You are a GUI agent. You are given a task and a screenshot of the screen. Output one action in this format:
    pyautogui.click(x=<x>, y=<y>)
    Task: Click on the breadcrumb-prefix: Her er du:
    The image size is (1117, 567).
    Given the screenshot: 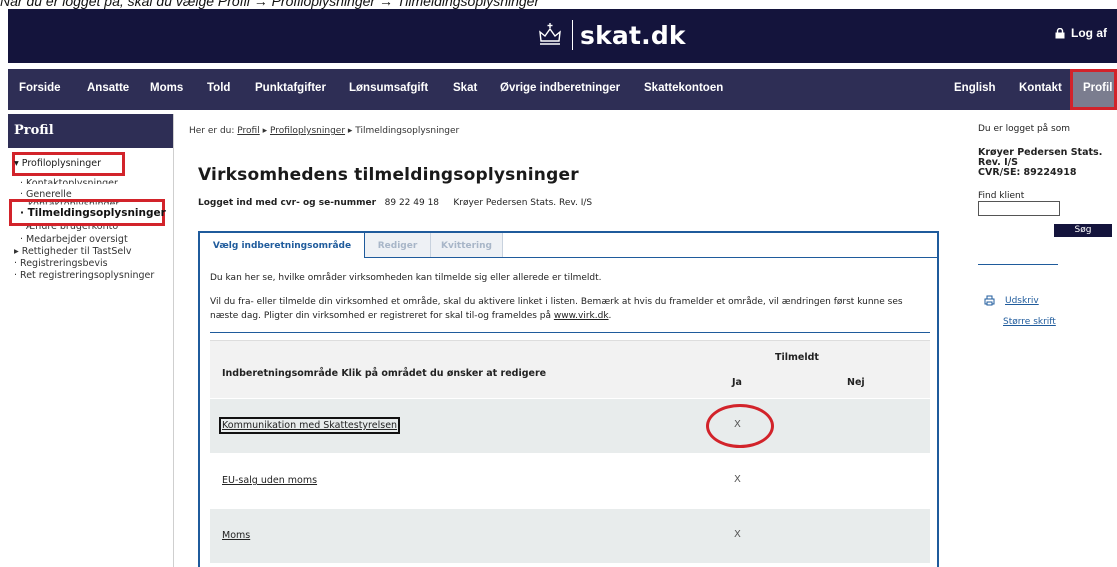 What is the action you would take?
    pyautogui.click(x=213, y=131)
    